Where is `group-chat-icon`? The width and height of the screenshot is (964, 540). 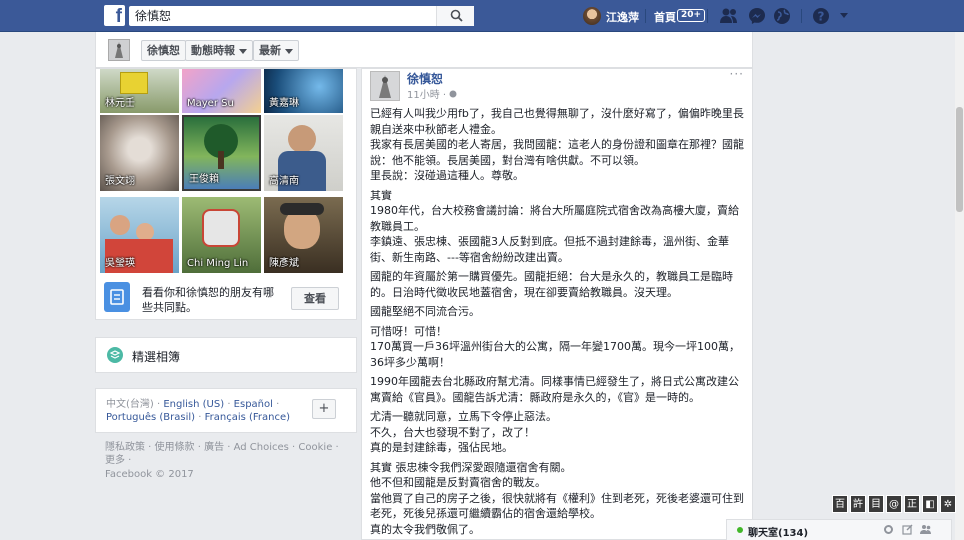
group-chat-icon is located at coordinates (926, 529).